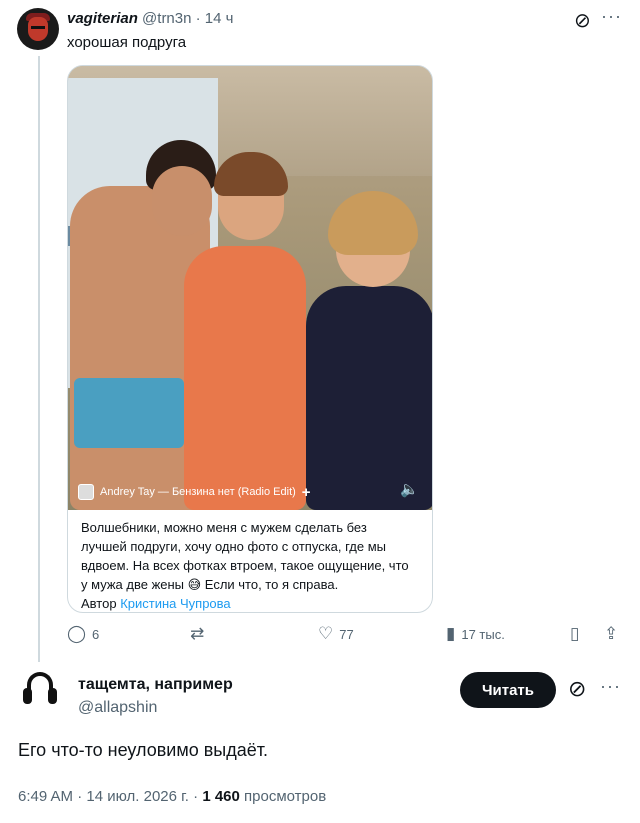 This screenshot has width=640, height=823. Describe the element at coordinates (166, 18) in the screenshot. I see `quoted-handle: @trn3n` at that location.